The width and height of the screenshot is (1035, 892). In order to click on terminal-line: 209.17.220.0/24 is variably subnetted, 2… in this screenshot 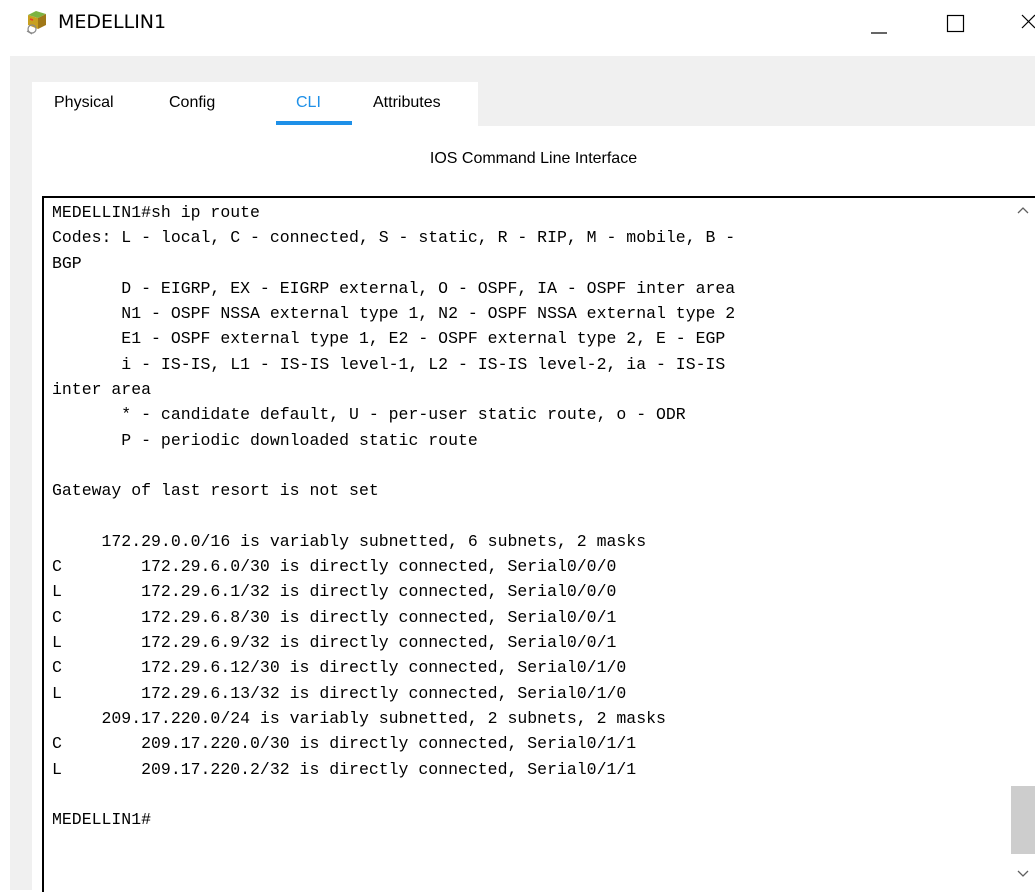, I will do `click(359, 718)`.